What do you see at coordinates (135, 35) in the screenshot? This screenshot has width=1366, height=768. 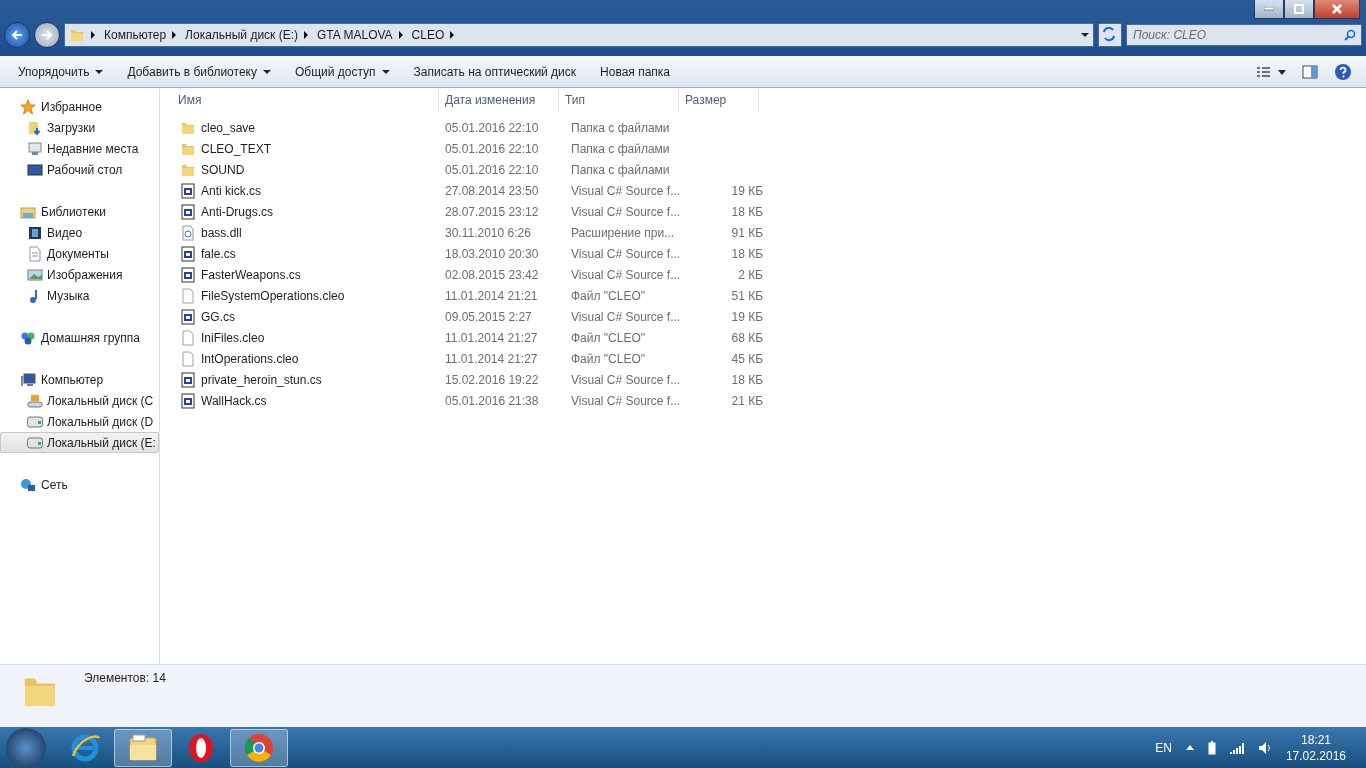 I see `breadcrumb: Компьютер` at bounding box center [135, 35].